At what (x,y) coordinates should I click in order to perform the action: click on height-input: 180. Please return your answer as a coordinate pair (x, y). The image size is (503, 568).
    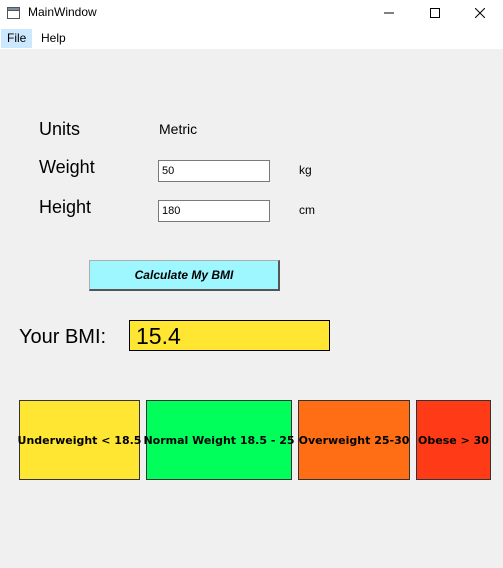
    Looking at the image, I should click on (214, 211).